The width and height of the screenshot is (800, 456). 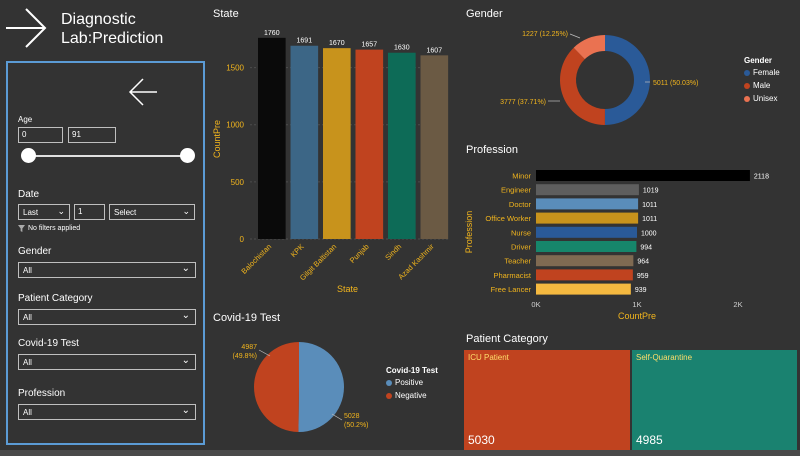 What do you see at coordinates (435, 50) in the screenshot?
I see `state-bar-label: 1607` at bounding box center [435, 50].